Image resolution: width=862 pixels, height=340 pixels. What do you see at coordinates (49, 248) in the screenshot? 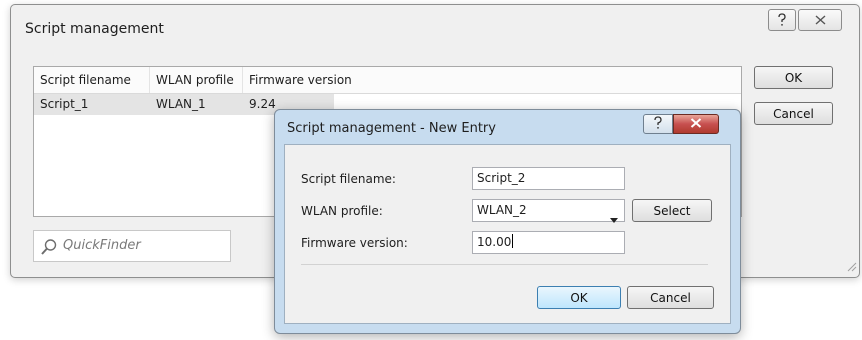
I see `search-icon` at bounding box center [49, 248].